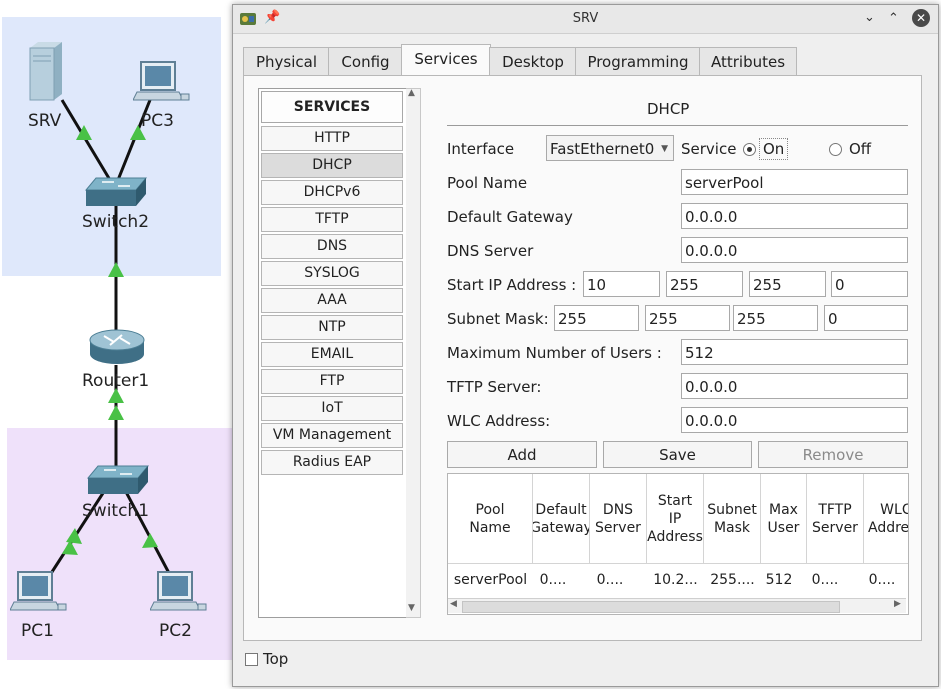 This screenshot has height=689, width=941. I want to click on scroll-right-icon: ▶, so click(897, 604).